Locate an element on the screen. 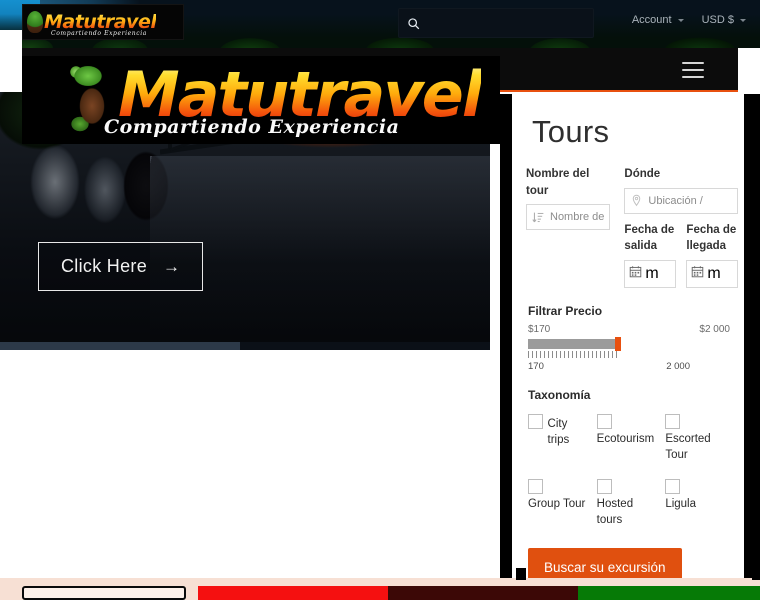 The height and width of the screenshot is (600, 760). nav-right-gap is located at coordinates (749, 70).